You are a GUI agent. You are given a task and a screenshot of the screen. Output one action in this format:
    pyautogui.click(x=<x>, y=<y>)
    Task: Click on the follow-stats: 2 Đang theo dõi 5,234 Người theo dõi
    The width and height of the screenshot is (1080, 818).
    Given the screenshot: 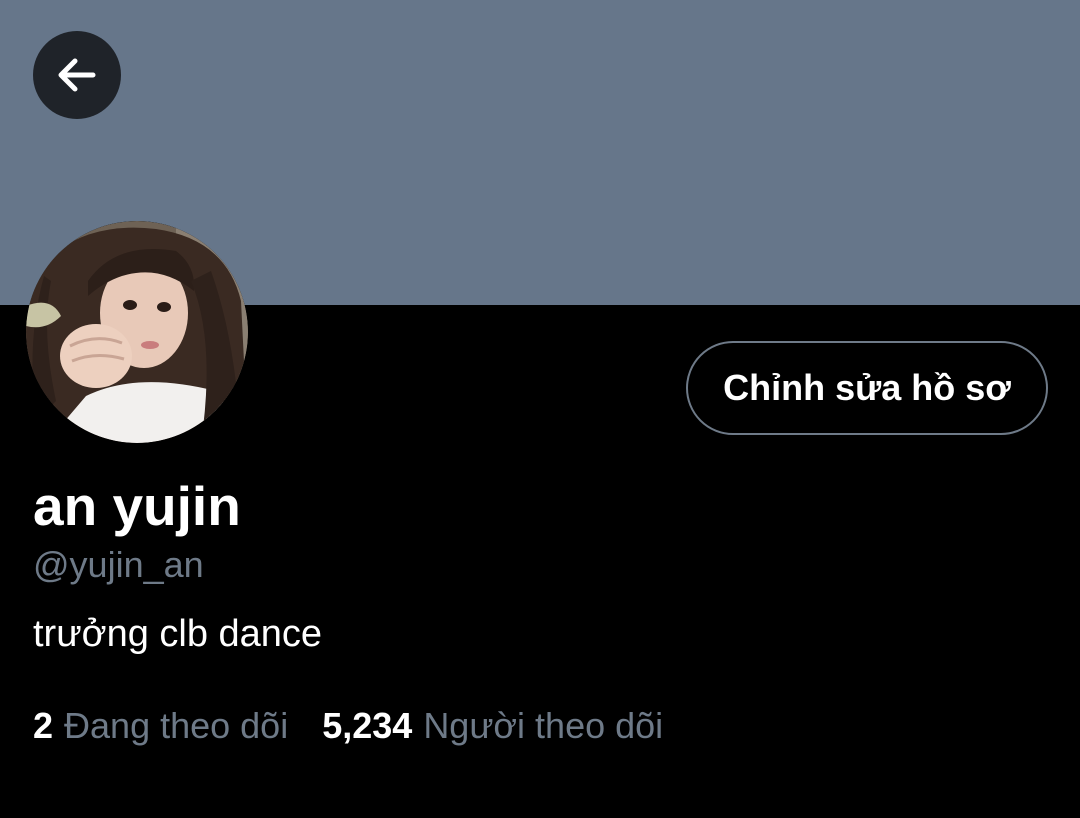 What is the action you would take?
    pyautogui.click(x=348, y=726)
    